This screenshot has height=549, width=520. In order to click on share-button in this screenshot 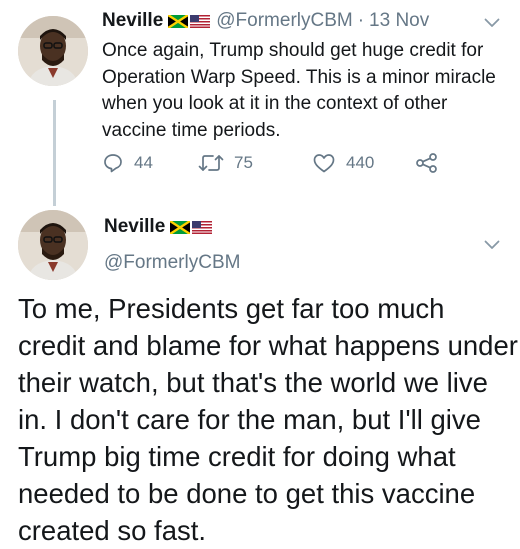, I will do `click(427, 163)`.